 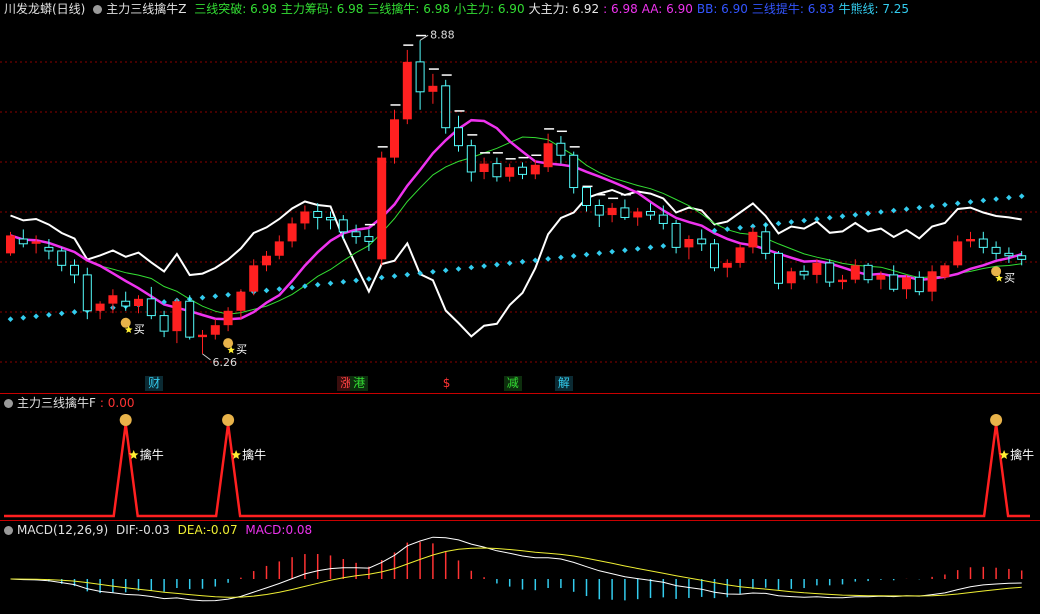 What do you see at coordinates (206, 357) in the screenshot?
I see `low-pointer` at bounding box center [206, 357].